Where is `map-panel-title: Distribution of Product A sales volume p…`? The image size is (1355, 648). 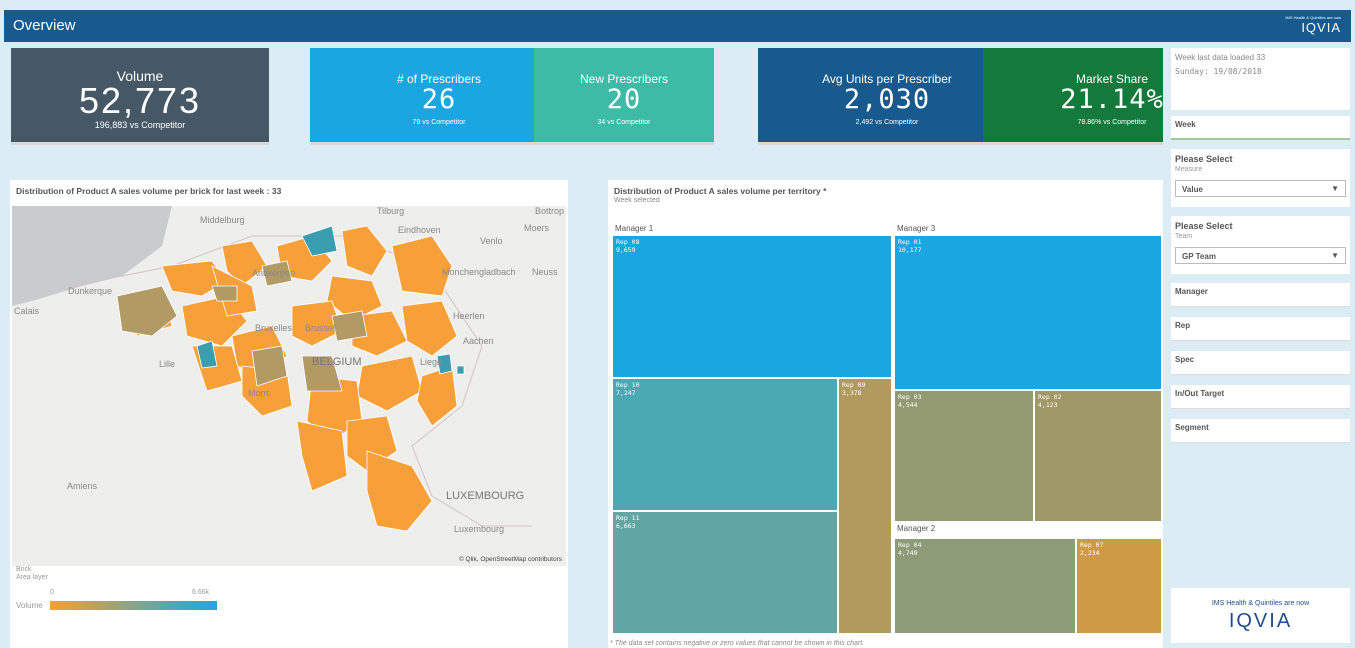 map-panel-title: Distribution of Product A sales volume p… is located at coordinates (149, 191).